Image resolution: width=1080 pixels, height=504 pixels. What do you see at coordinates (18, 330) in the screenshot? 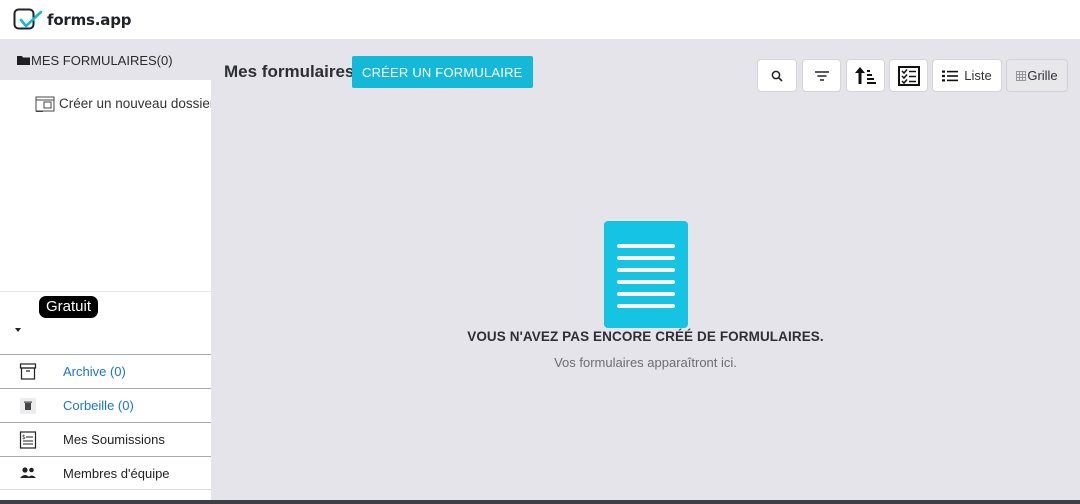
I see `caret-down-icon` at bounding box center [18, 330].